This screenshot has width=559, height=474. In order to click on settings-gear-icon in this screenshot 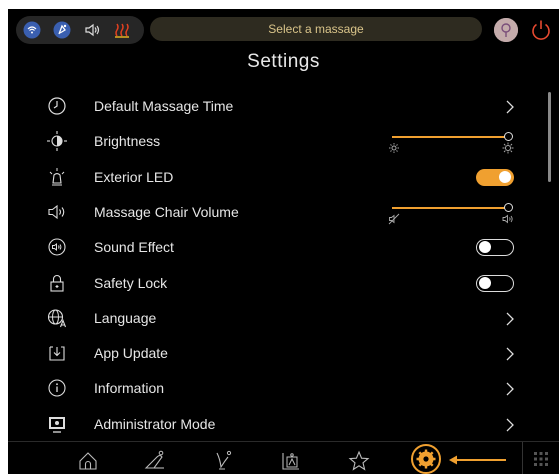, I will do `click(426, 459)`.